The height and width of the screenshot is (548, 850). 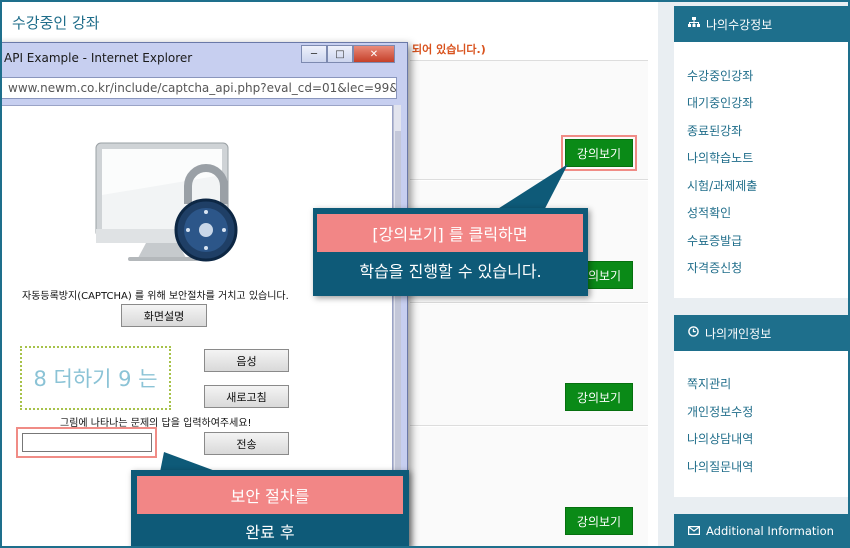 I want to click on panel-title: 나의수강정보, so click(x=739, y=24).